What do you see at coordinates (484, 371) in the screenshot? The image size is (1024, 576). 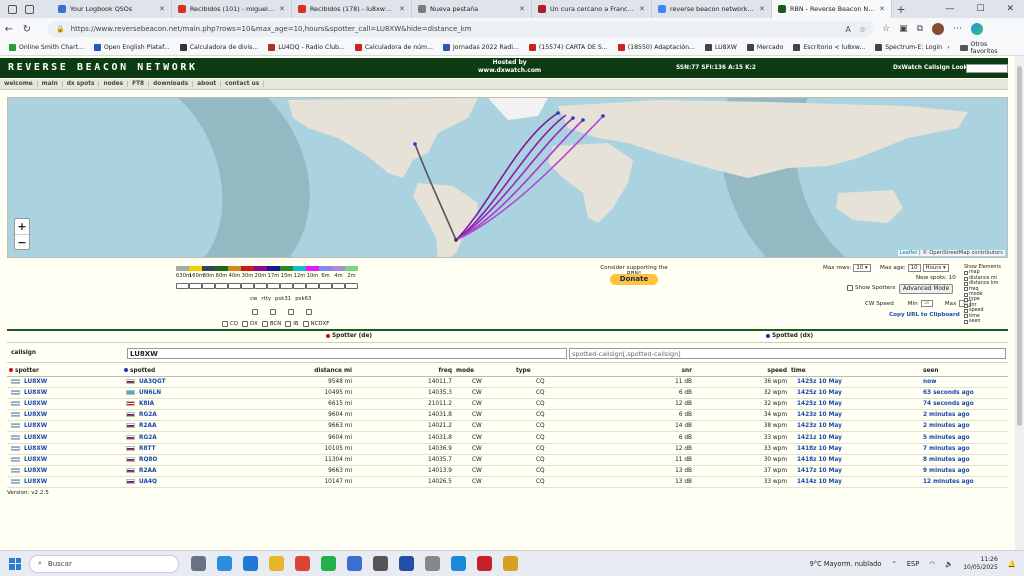 I see `column-header-mode: mode` at bounding box center [484, 371].